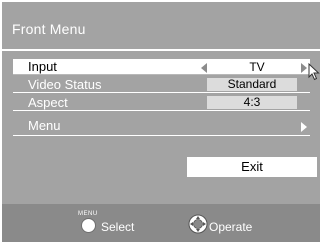  I want to click on video-status-label: Video Status, so click(65, 84).